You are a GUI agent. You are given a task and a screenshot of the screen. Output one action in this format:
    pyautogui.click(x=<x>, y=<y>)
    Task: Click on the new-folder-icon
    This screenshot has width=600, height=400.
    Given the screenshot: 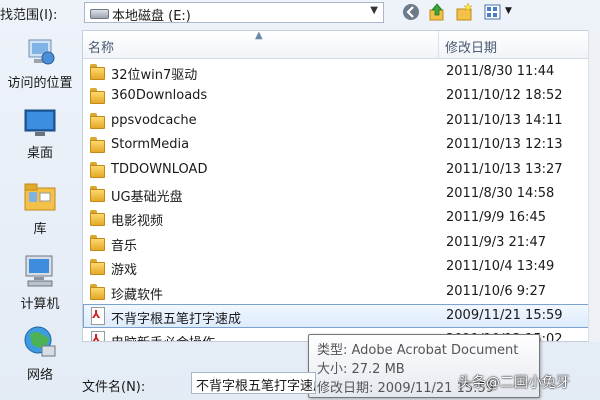 What is the action you would take?
    pyautogui.click(x=464, y=12)
    